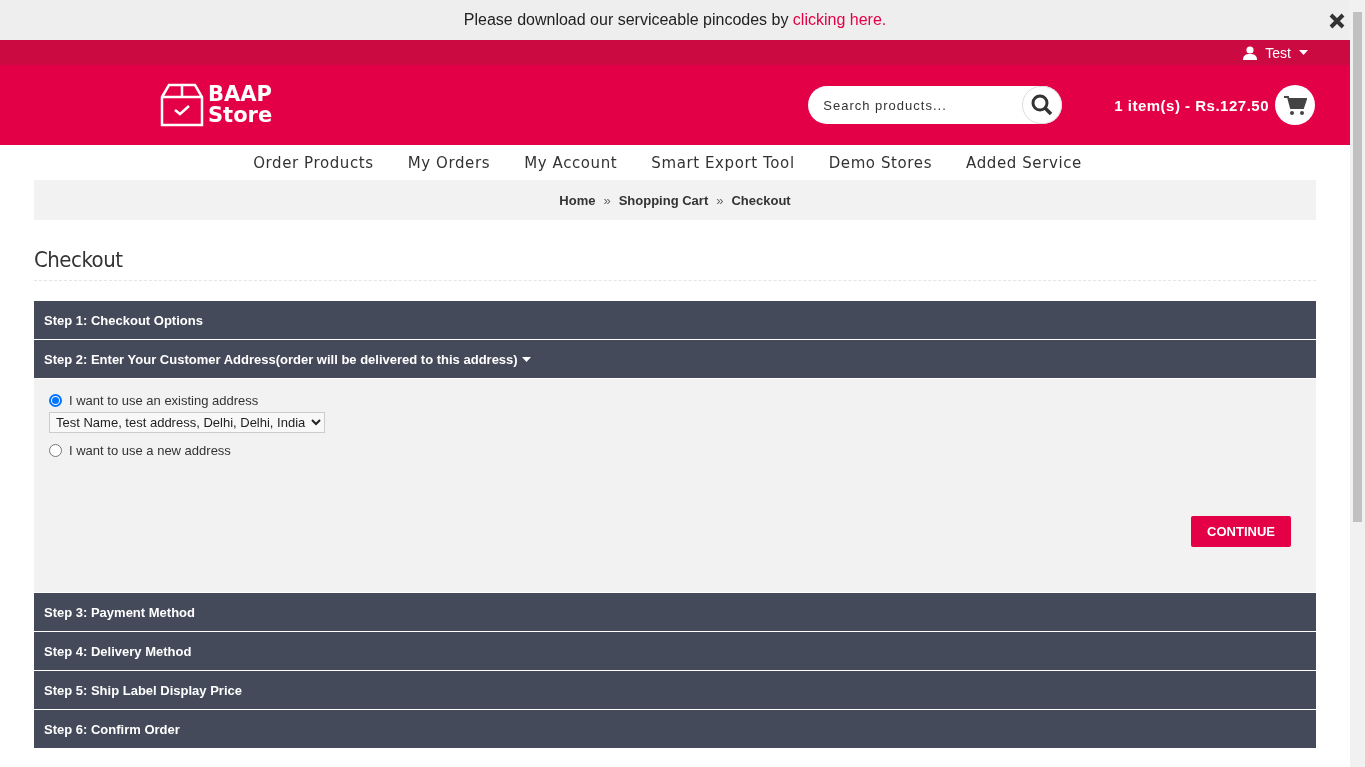 The height and width of the screenshot is (767, 1365). Describe the element at coordinates (143, 690) in the screenshot. I see `step-title: Step 5: Ship Label Display Price` at that location.